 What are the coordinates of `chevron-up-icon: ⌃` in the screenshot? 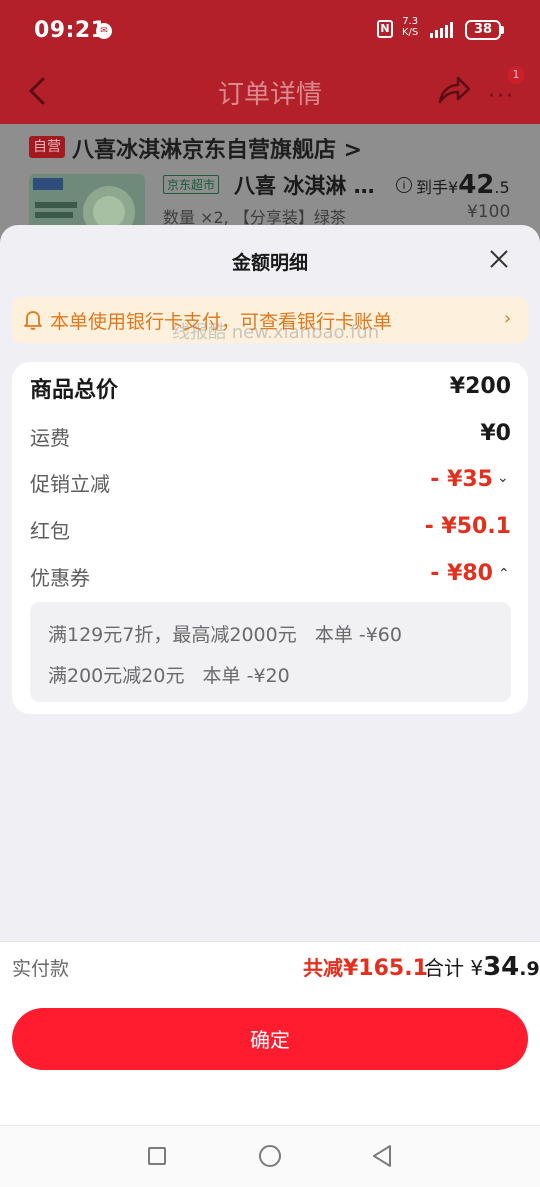 It's located at (504, 574).